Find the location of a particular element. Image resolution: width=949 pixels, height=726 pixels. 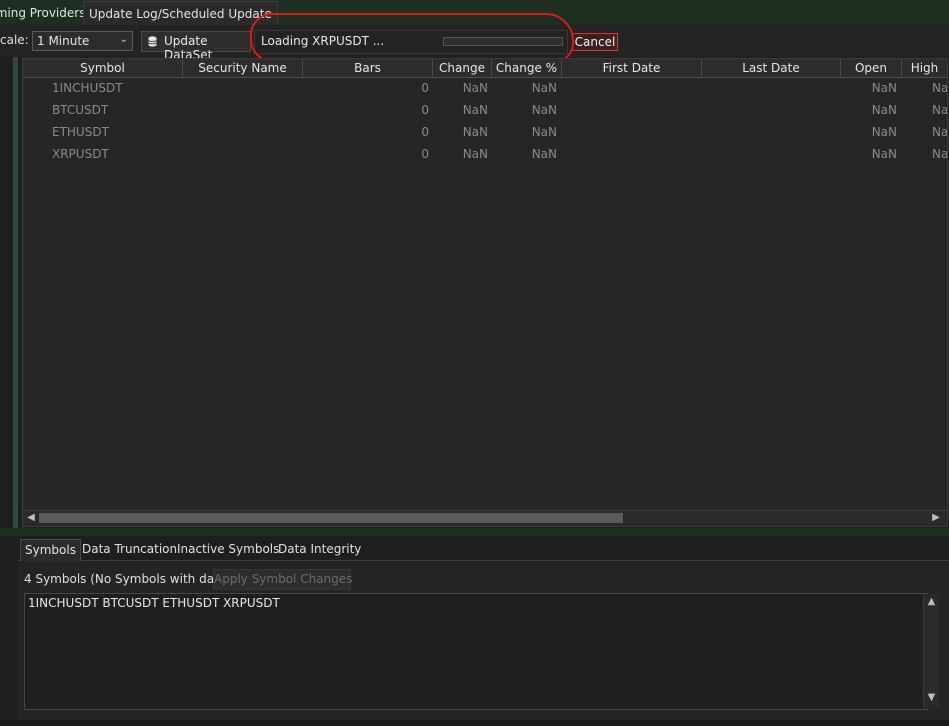

left-accent-bar is located at coordinates (15, 293).